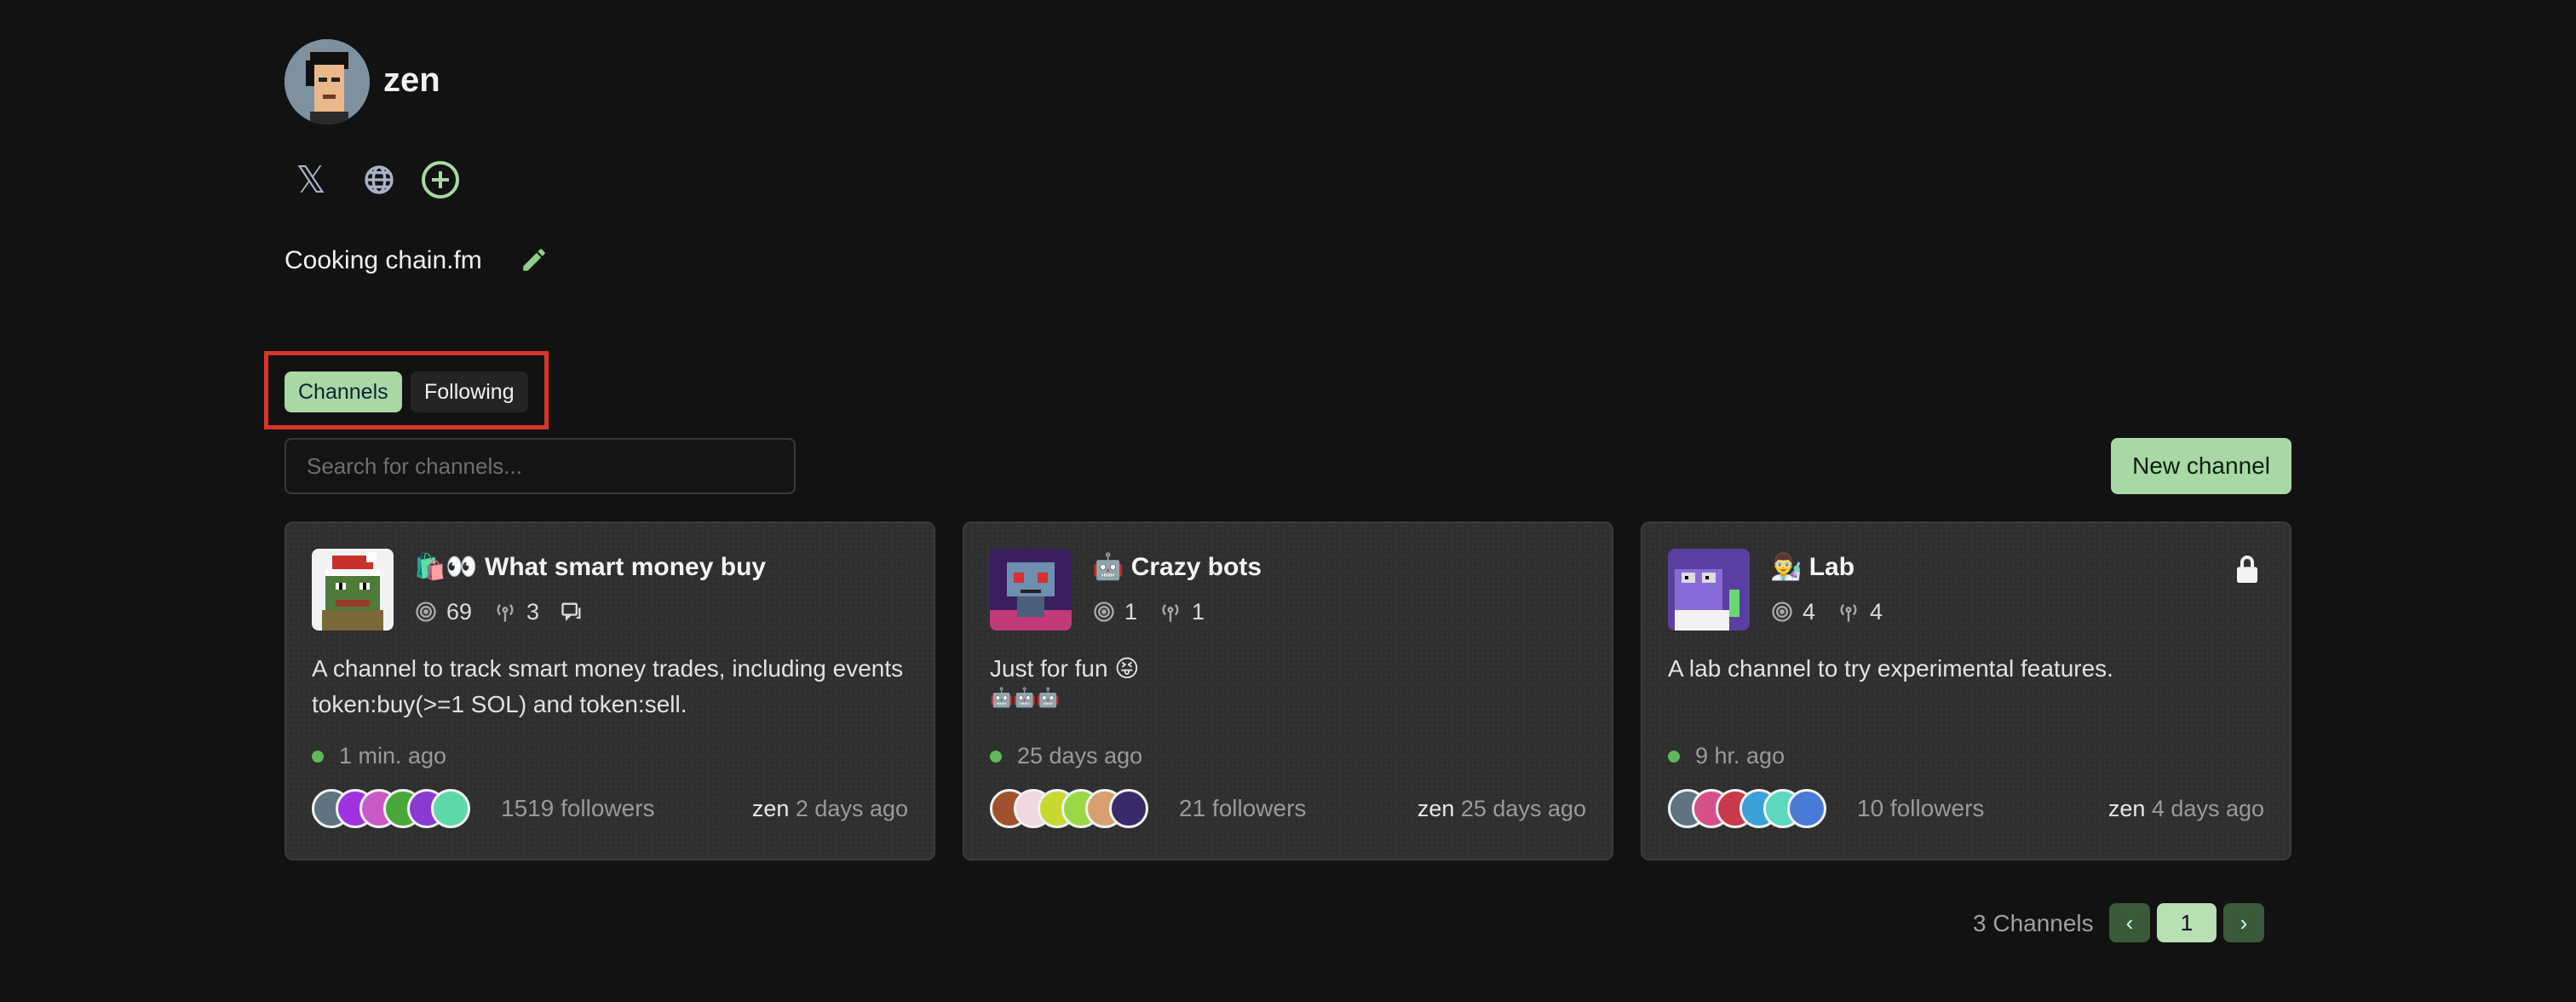 The image size is (2576, 1002). What do you see at coordinates (443, 612) in the screenshot?
I see `target-stat: 69` at bounding box center [443, 612].